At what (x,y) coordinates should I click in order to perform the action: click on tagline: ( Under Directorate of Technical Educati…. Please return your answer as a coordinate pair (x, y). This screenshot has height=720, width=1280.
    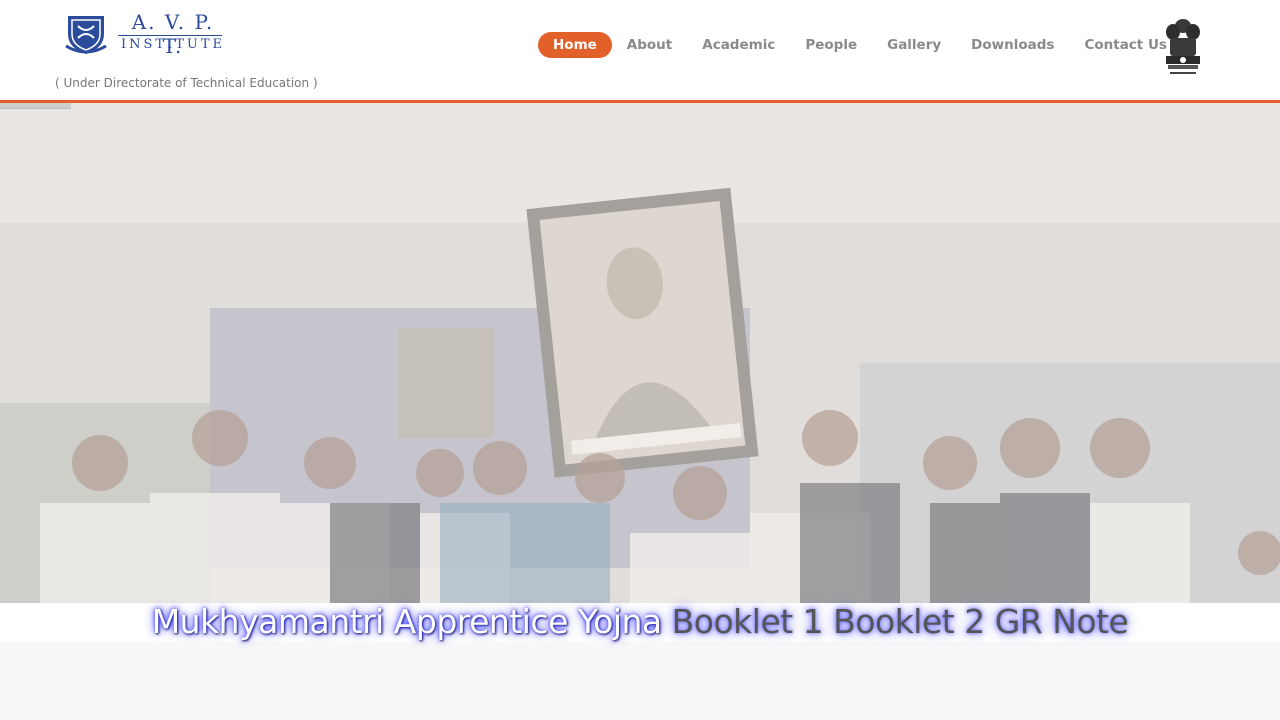
    Looking at the image, I should click on (186, 83).